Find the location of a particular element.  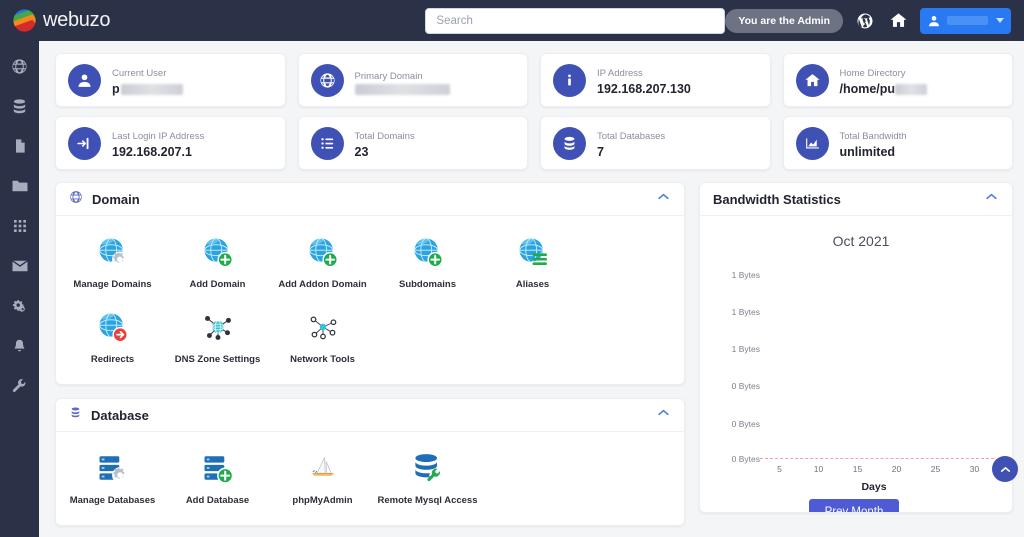

webuzo-globe-logo-icon is located at coordinates (24, 20).